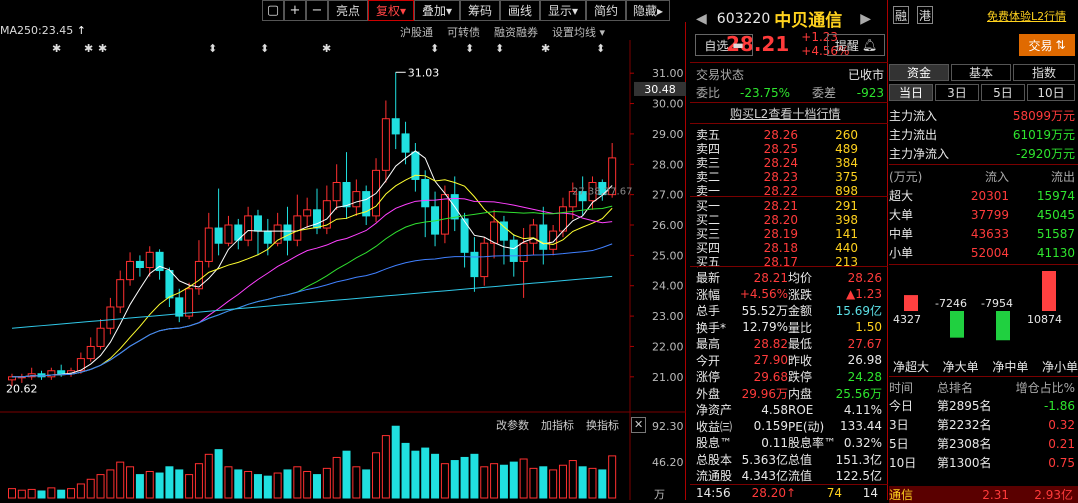  I want to click on toolbar-highlight-button: 亮点, so click(348, 10).